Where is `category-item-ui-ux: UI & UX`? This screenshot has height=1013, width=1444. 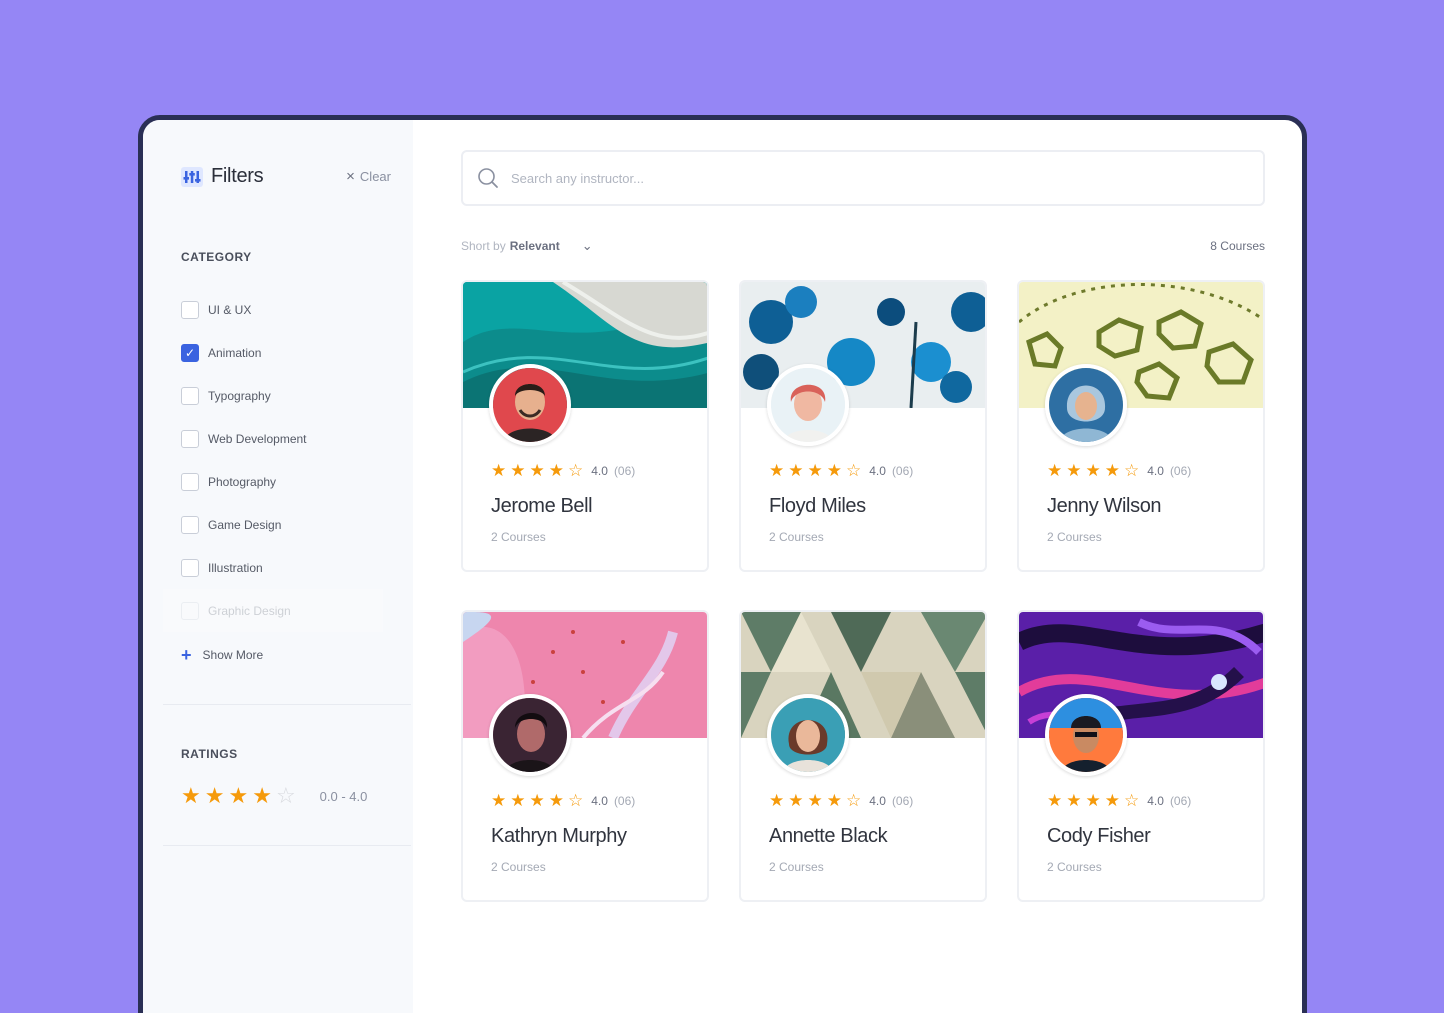
category-item-ui-ux: UI & UX is located at coordinates (287, 309).